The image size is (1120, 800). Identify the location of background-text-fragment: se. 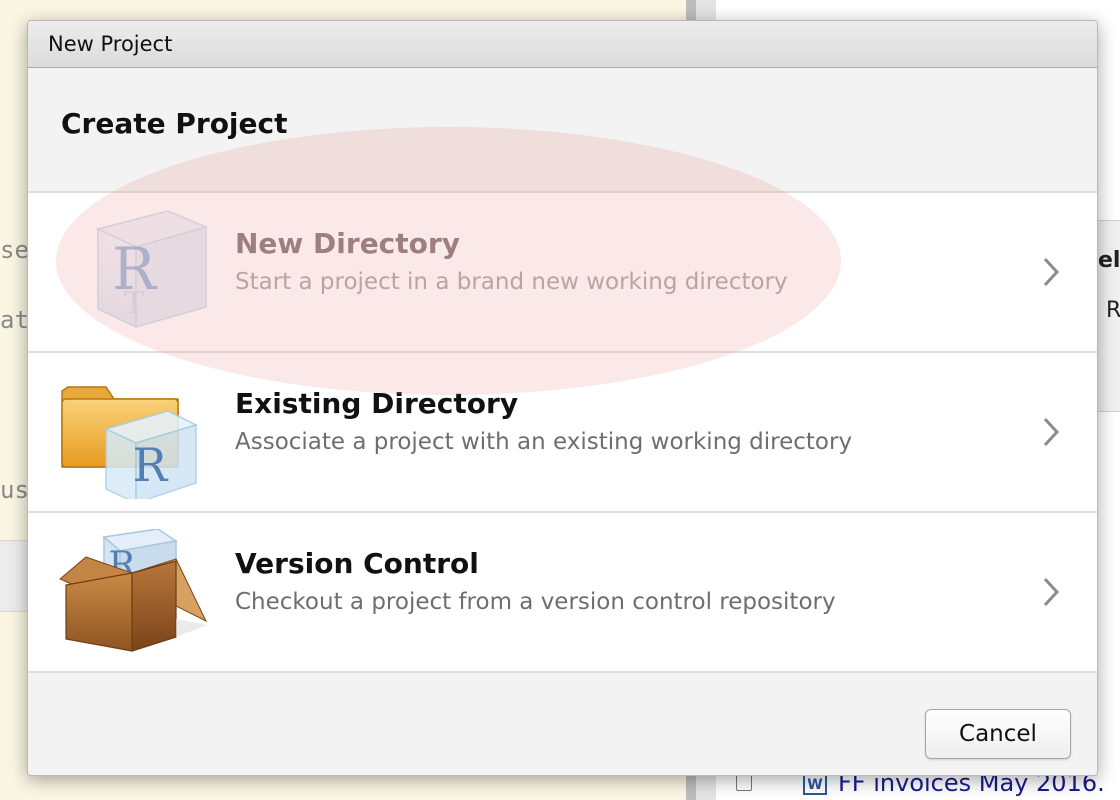
(14, 250).